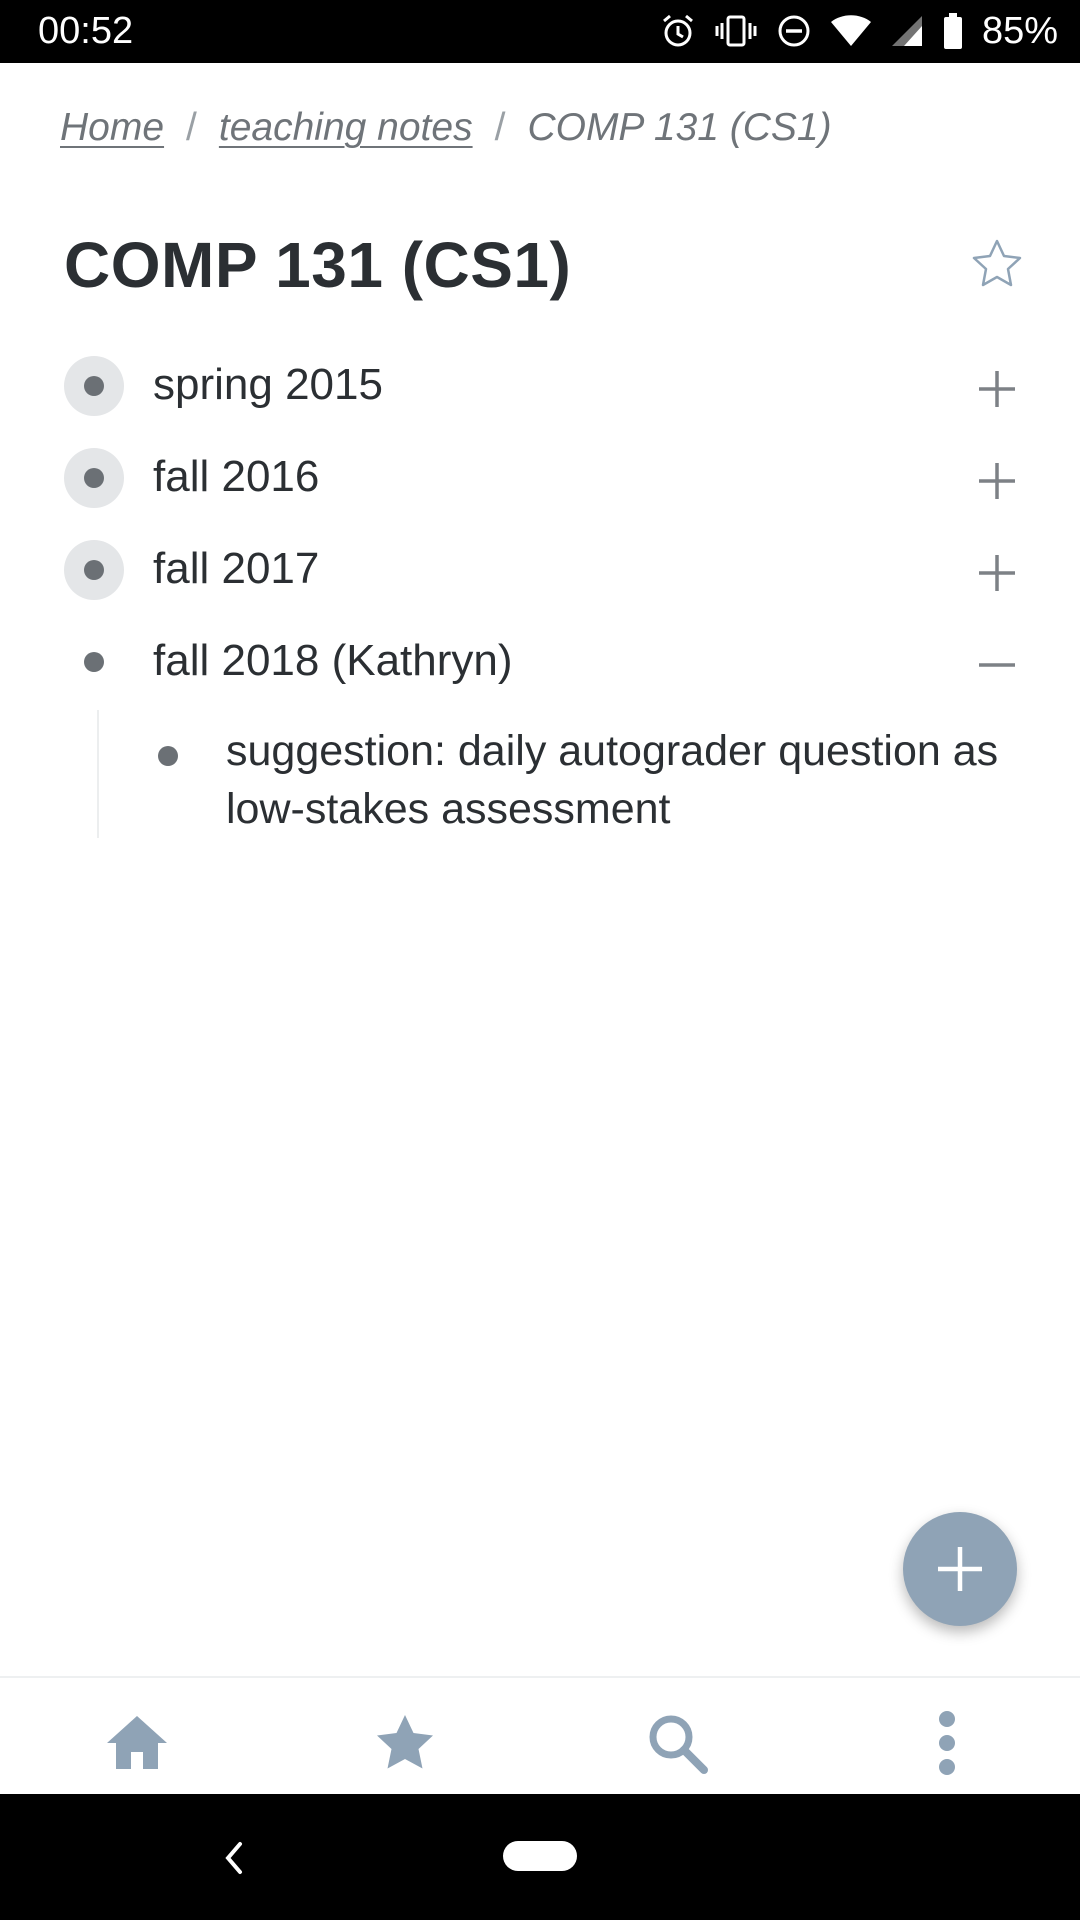 This screenshot has height=1920, width=1080. I want to click on outline-item: fall 2016, so click(540, 478).